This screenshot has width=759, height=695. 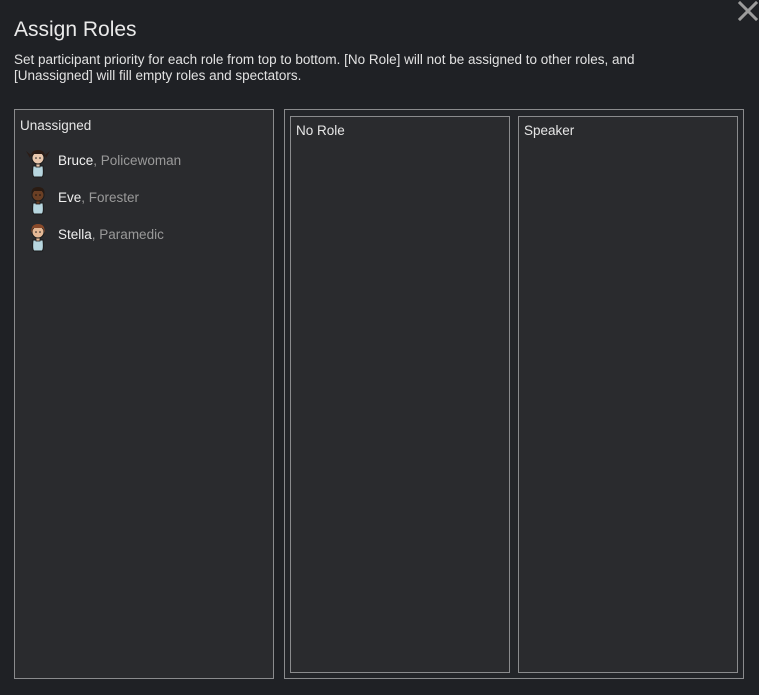 I want to click on pawn-job: Paramedic, so click(x=131, y=234).